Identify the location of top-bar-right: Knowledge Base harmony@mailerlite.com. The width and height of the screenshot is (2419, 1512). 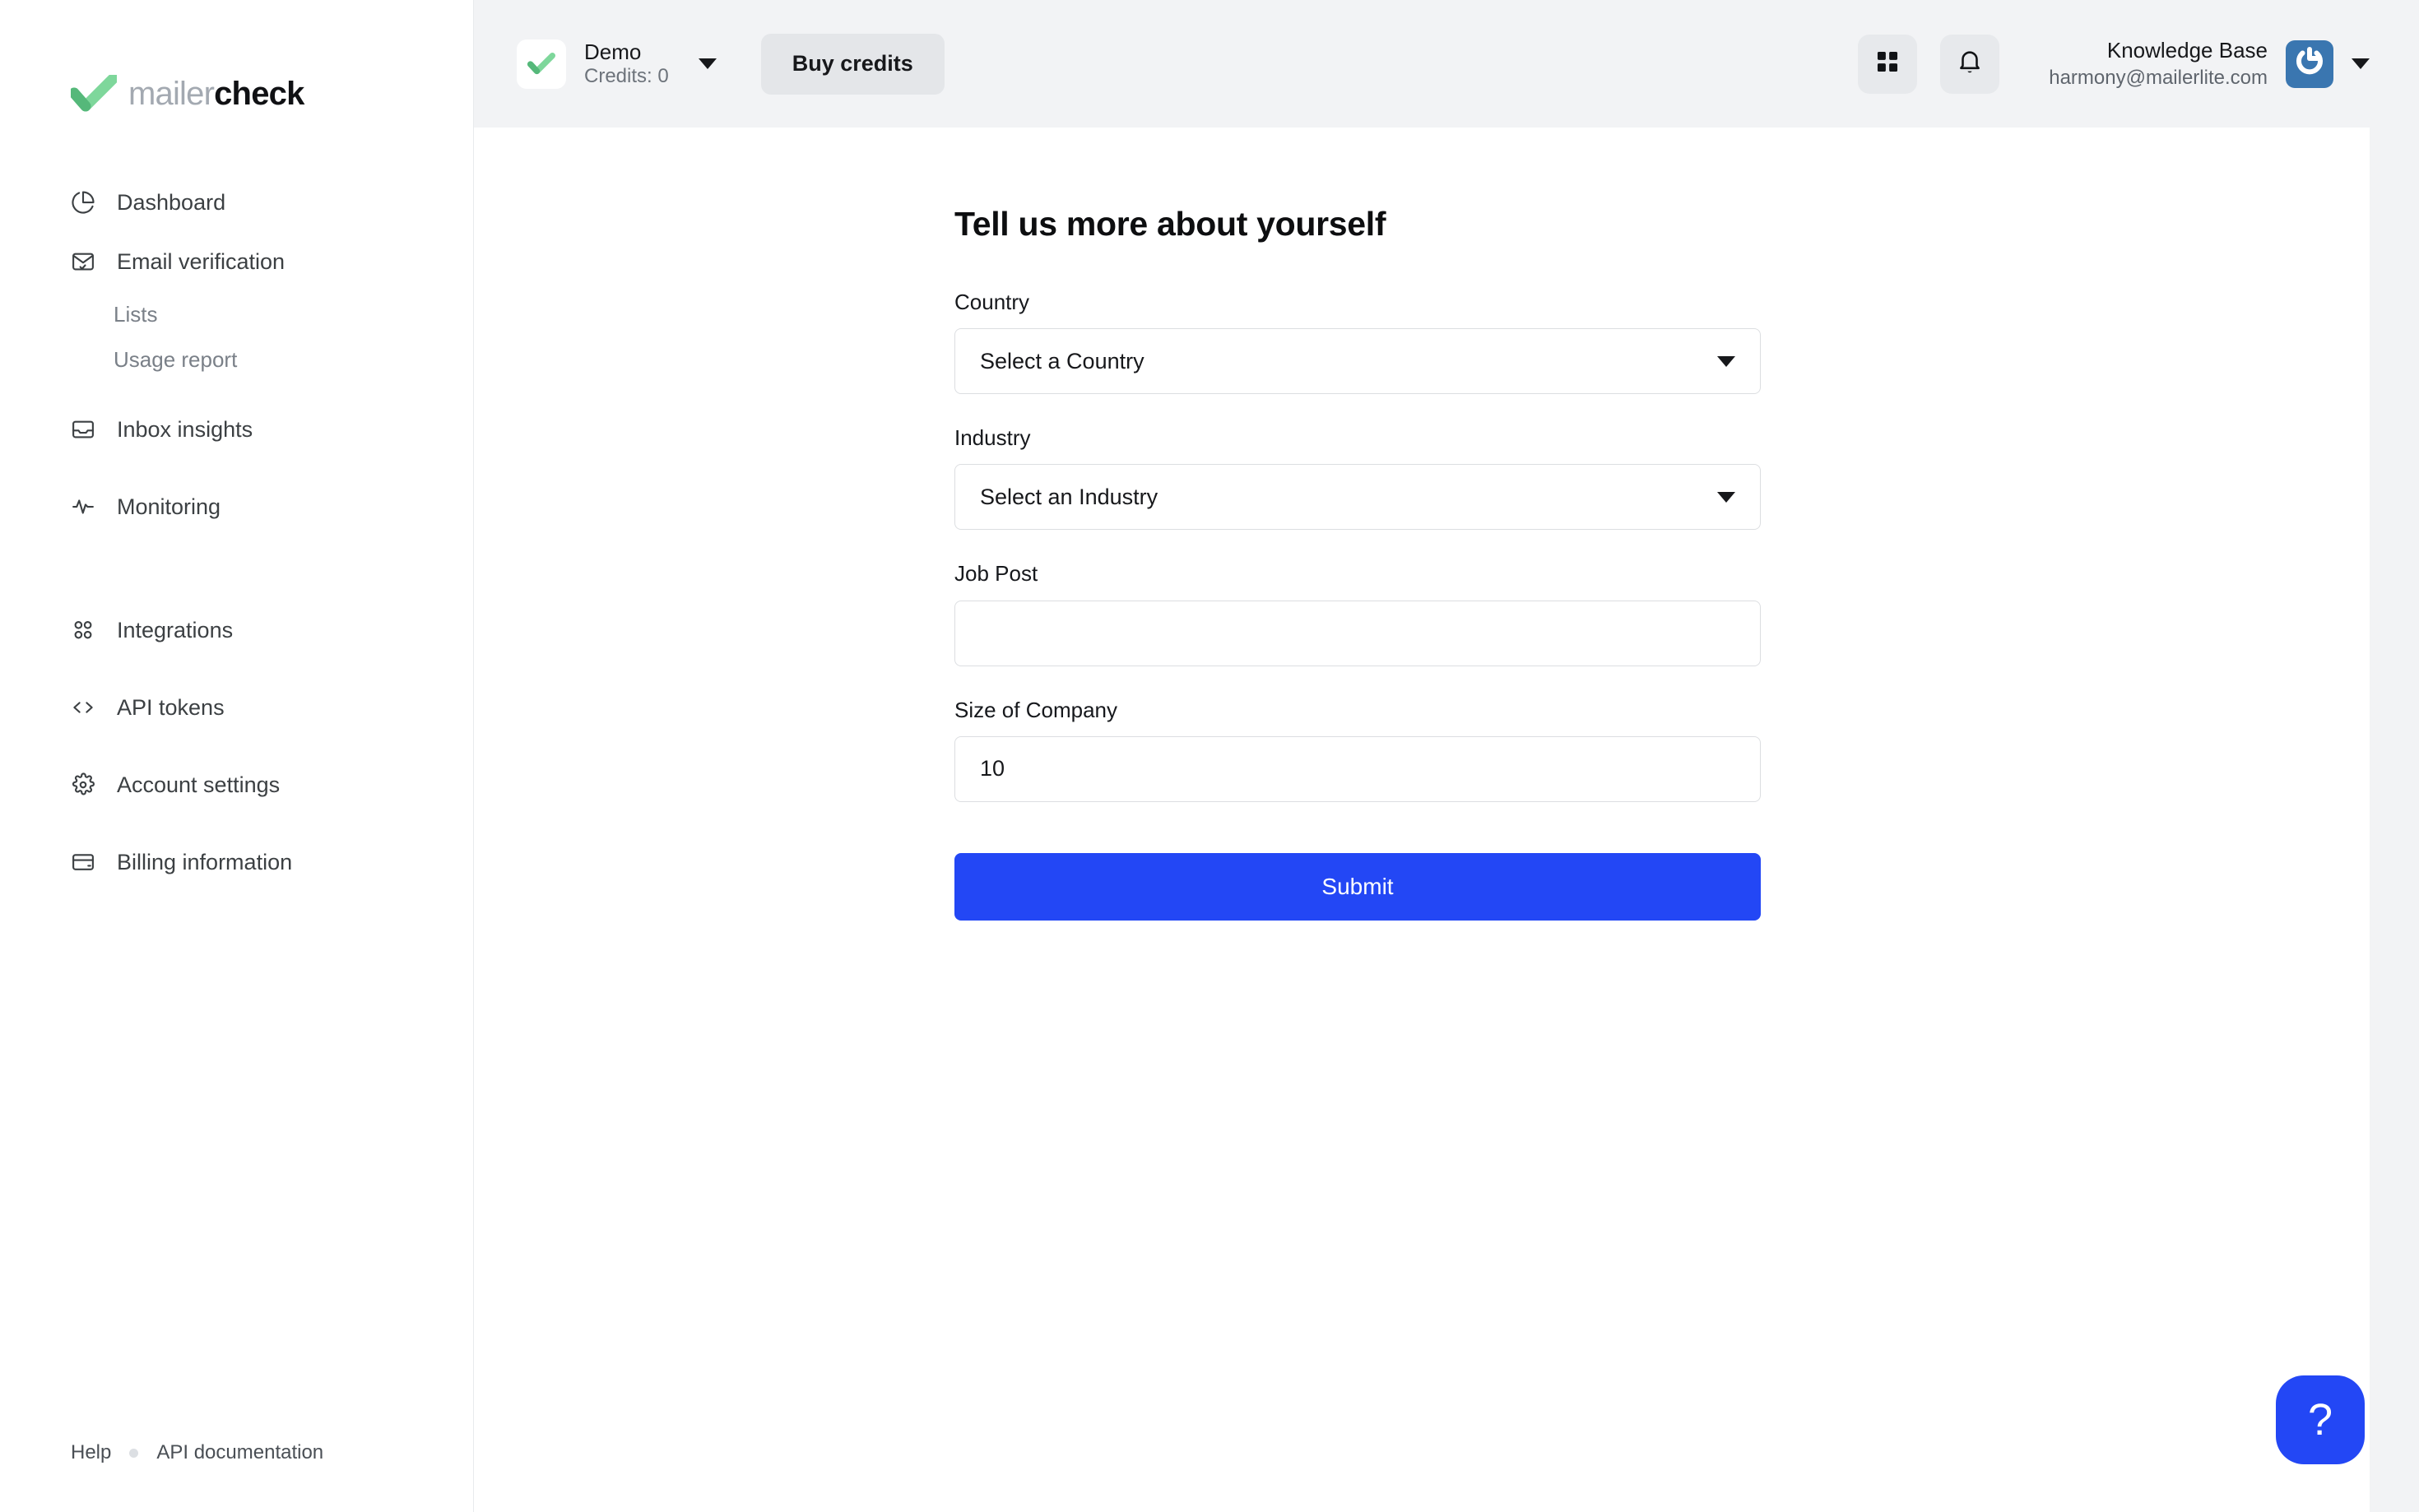
(2102, 64).